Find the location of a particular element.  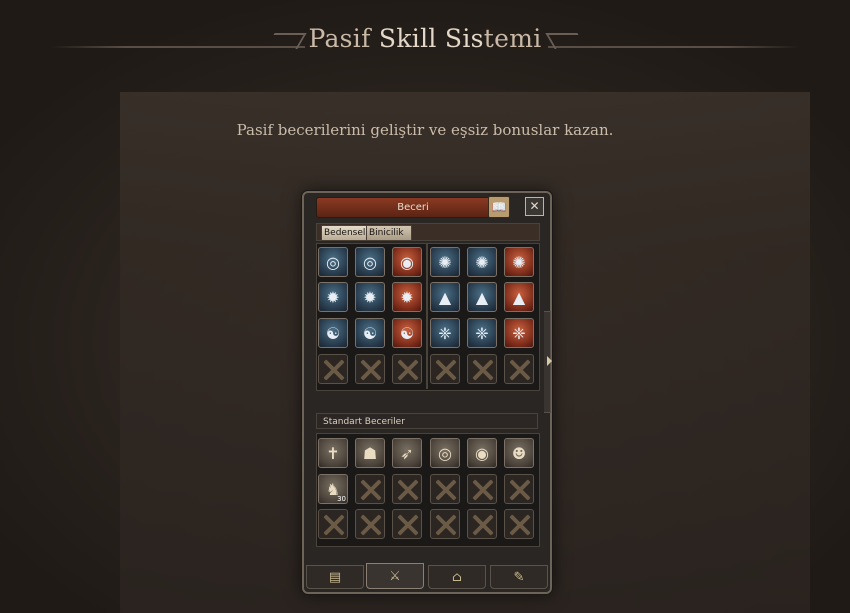

skill-tabs: Bedensel Binicilik is located at coordinates (428, 232).